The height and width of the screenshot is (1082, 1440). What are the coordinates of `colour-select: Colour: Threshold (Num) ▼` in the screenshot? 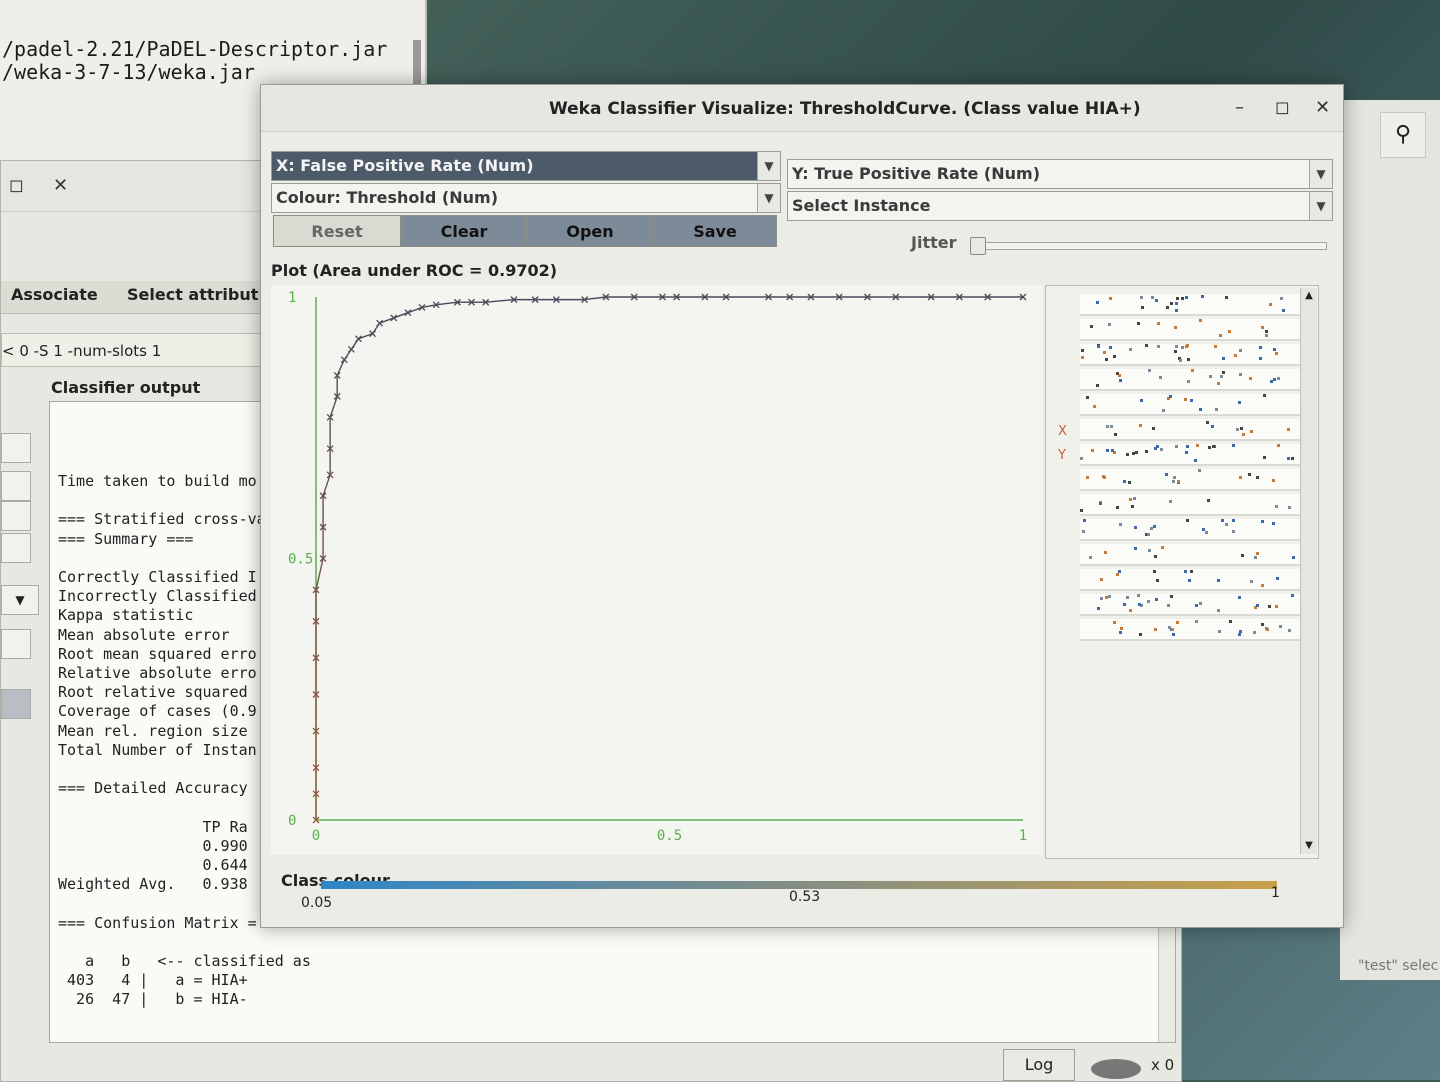 It's located at (526, 198).